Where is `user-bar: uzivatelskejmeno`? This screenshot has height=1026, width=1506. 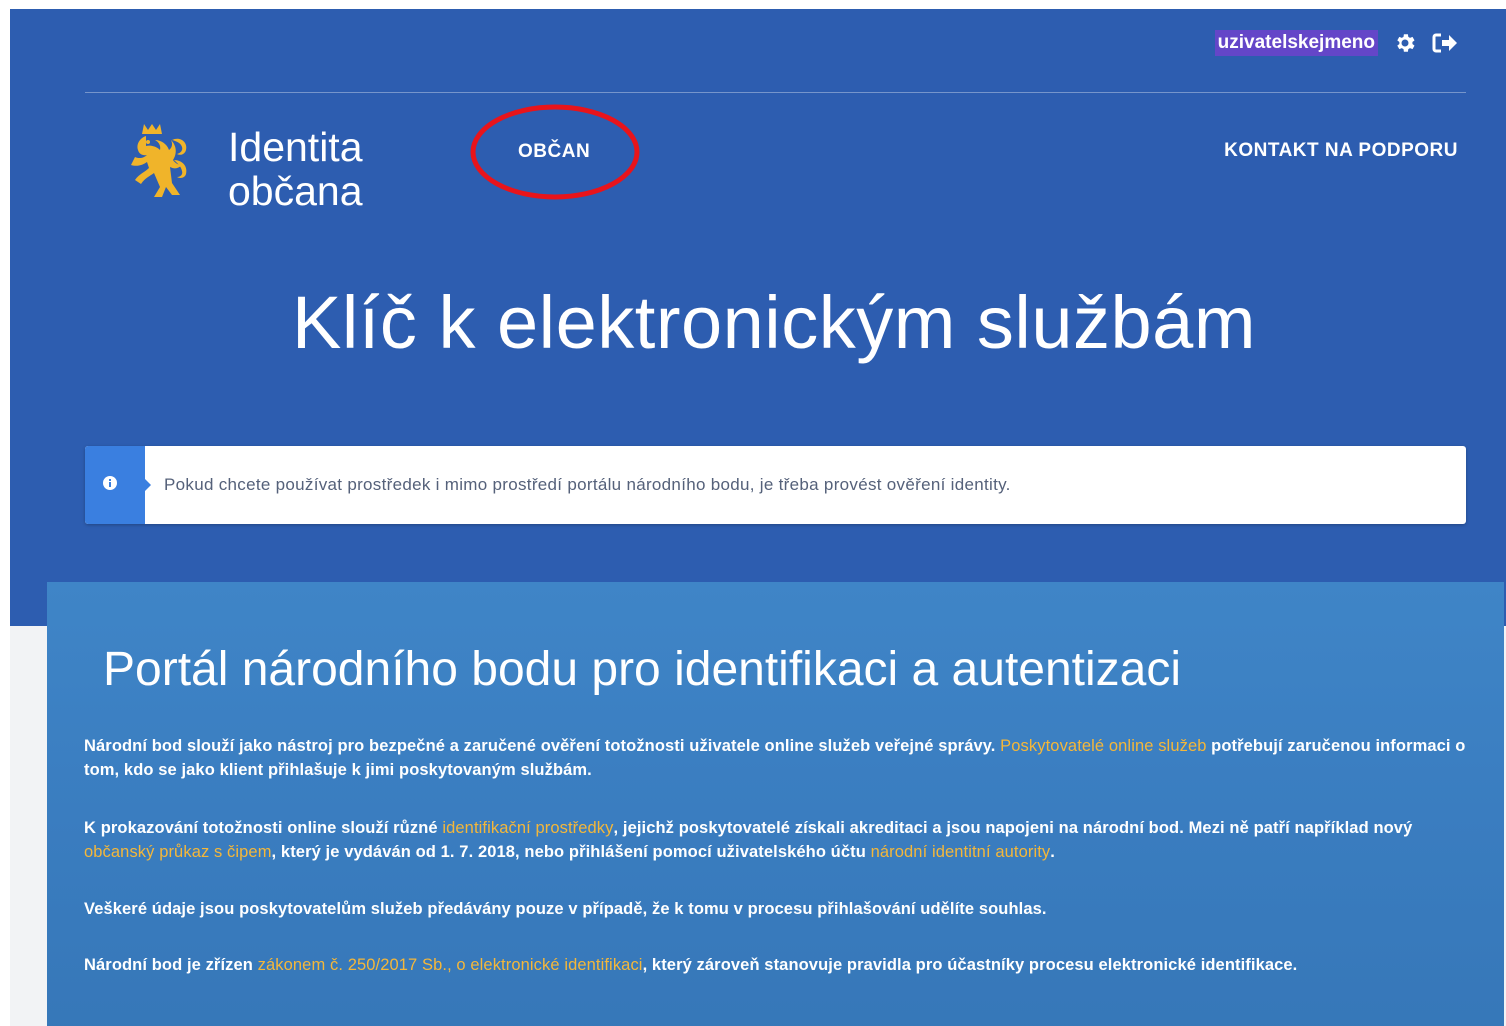 user-bar: uzivatelskejmeno is located at coordinates (1336, 43).